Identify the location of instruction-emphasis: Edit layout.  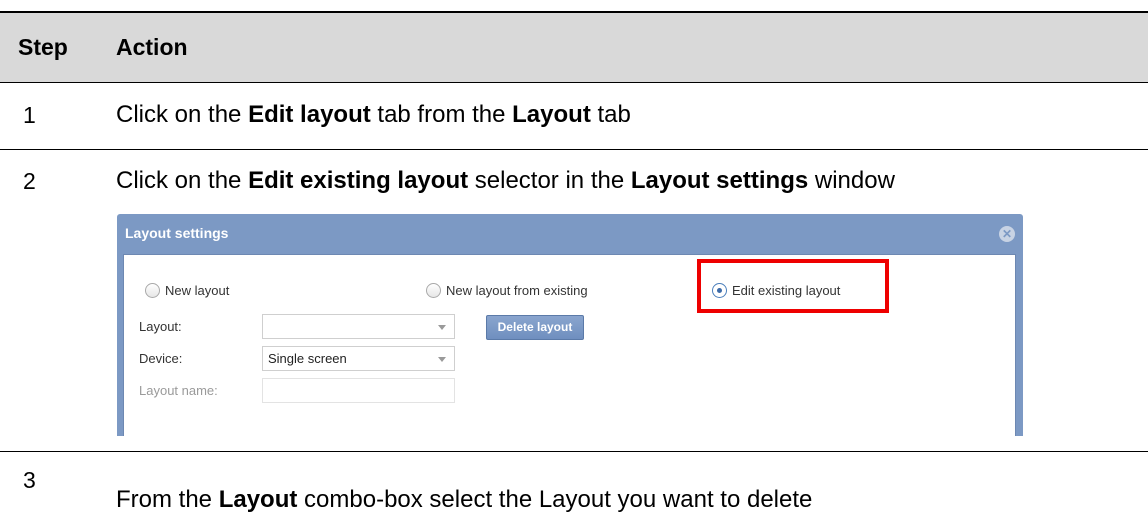
(309, 114).